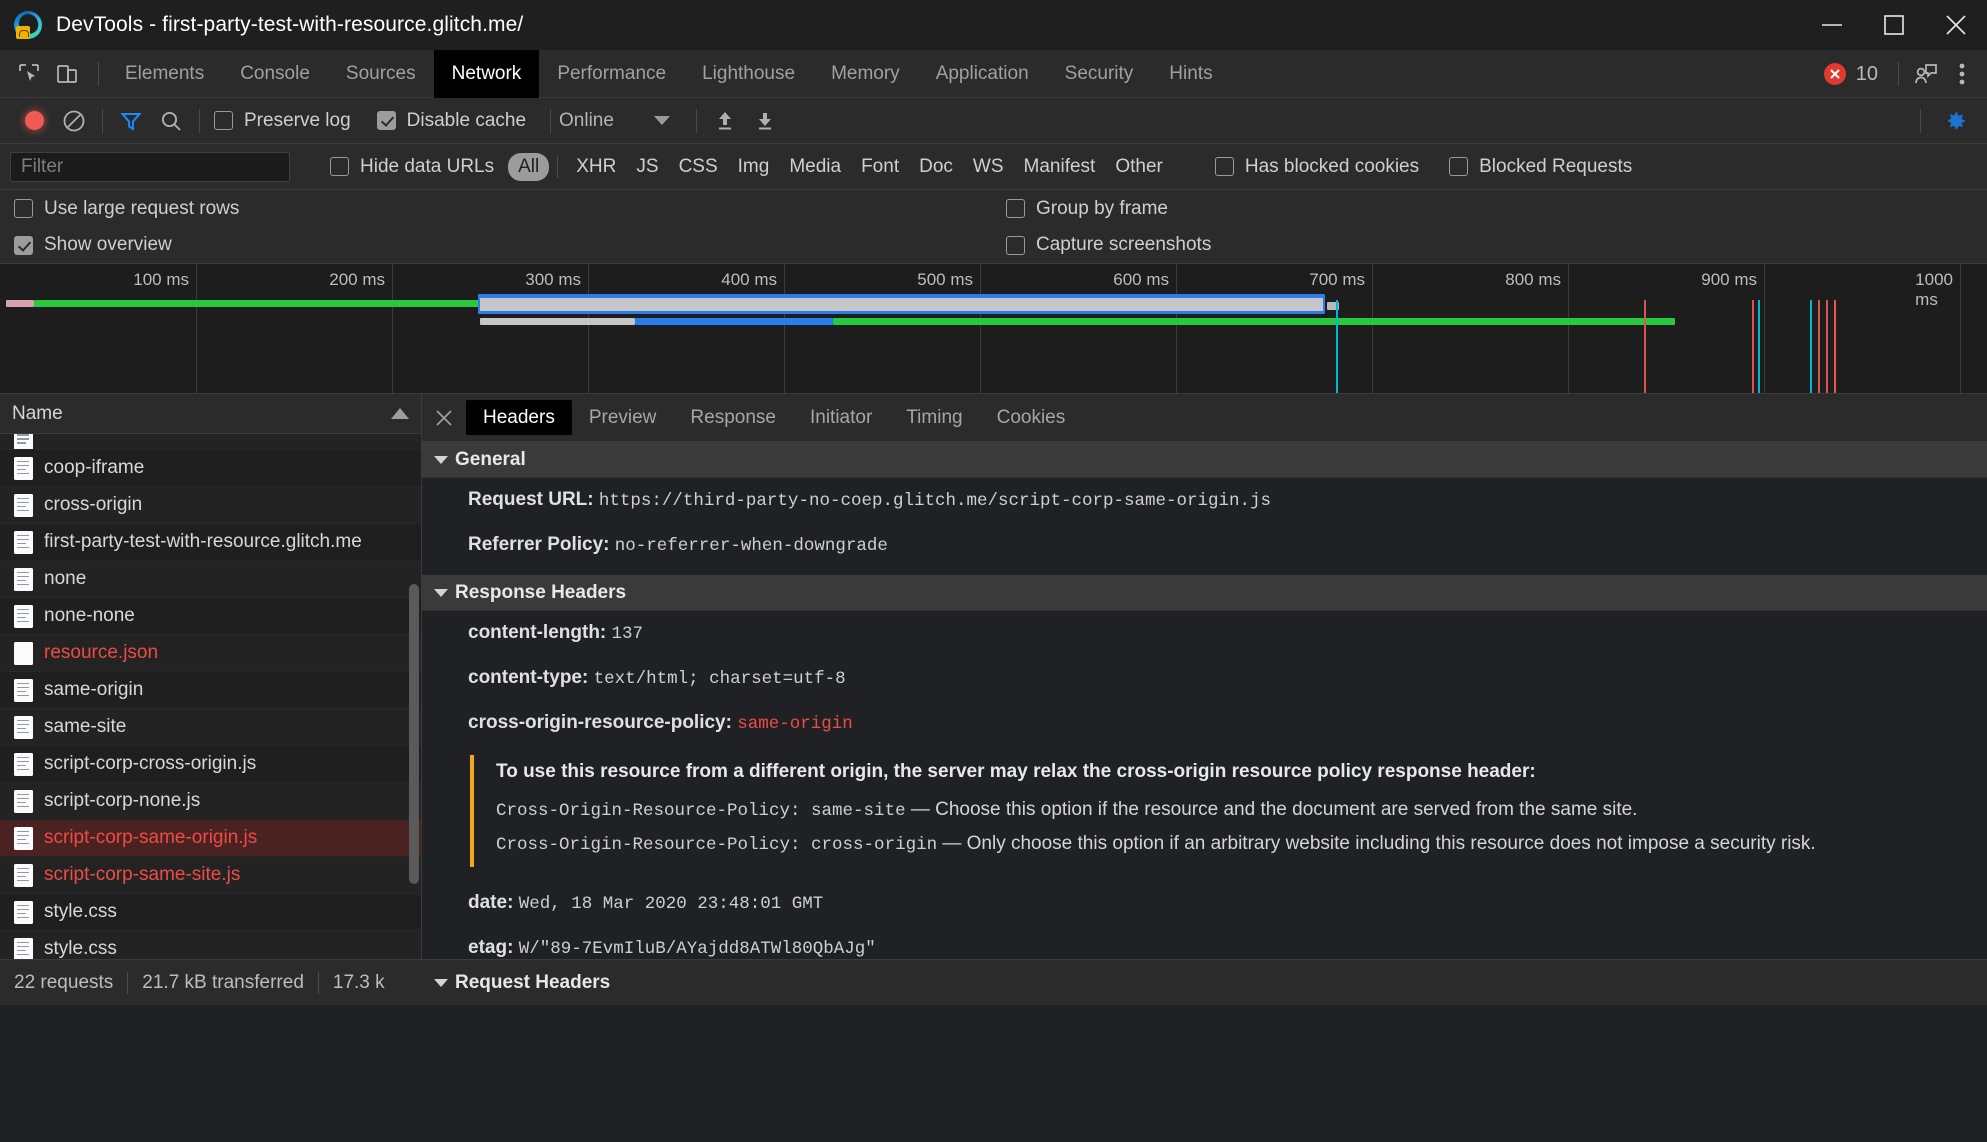  I want to click on disable-cache-checkbox: Disable cache, so click(451, 121).